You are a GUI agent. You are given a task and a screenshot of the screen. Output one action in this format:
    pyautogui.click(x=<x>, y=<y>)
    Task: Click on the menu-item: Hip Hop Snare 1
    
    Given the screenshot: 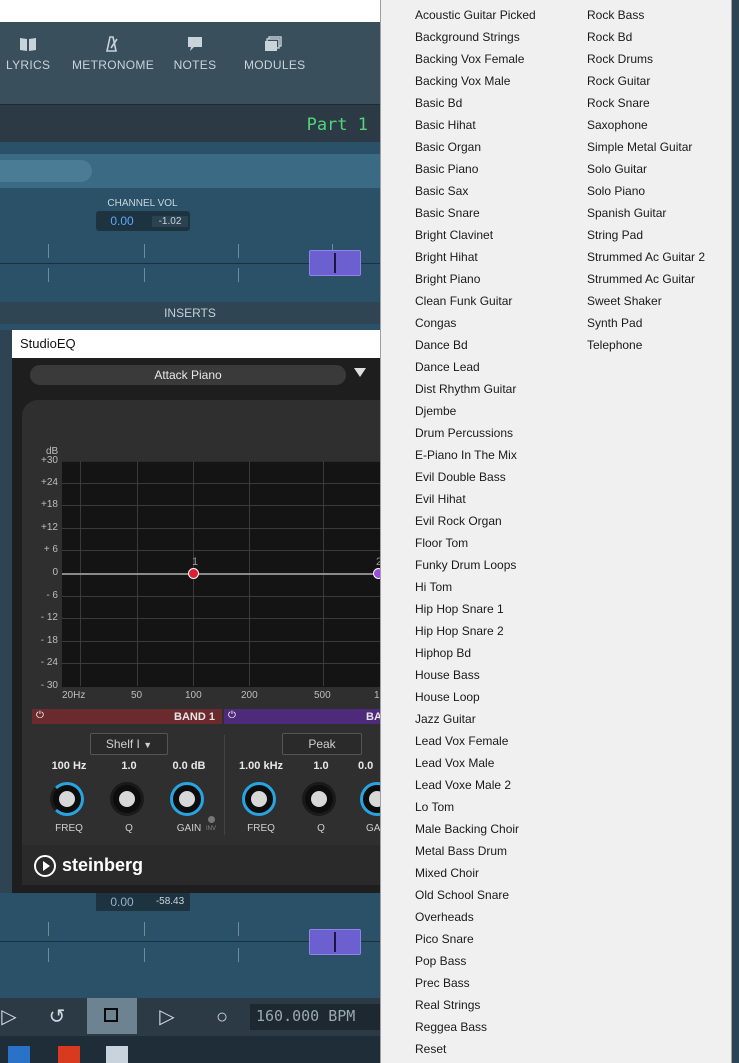 What is the action you would take?
    pyautogui.click(x=459, y=609)
    